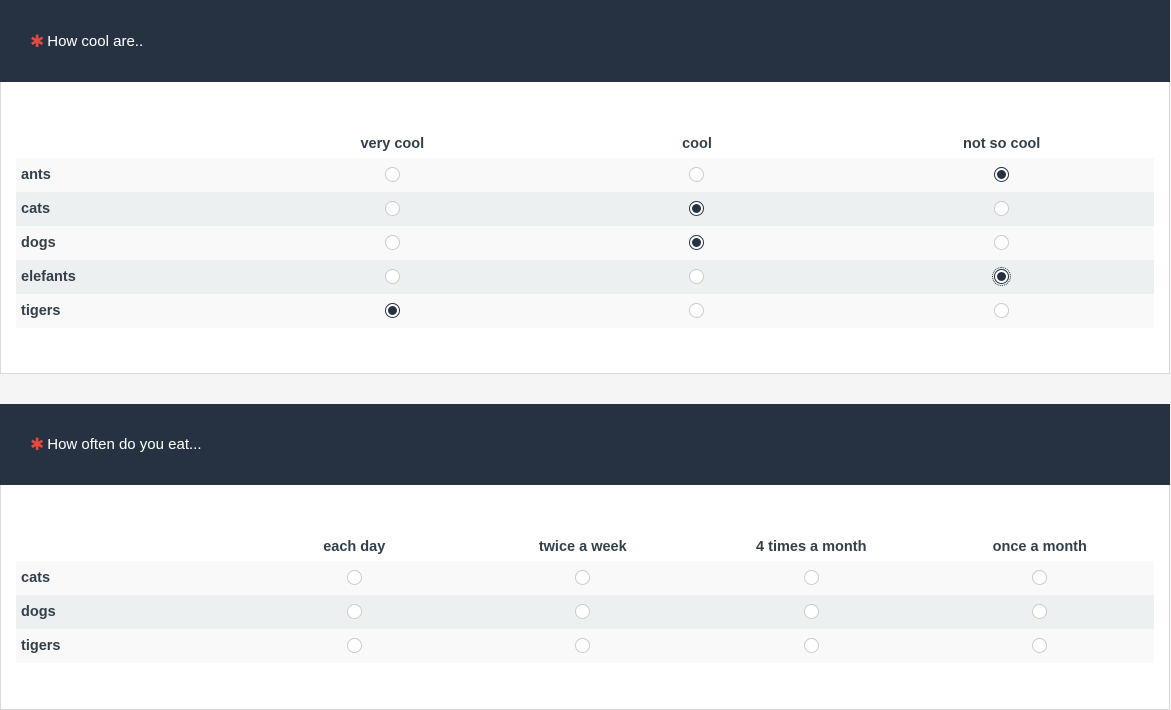 This screenshot has width=1171, height=710. Describe the element at coordinates (811, 547) in the screenshot. I see `column-header: 4 times a month` at that location.